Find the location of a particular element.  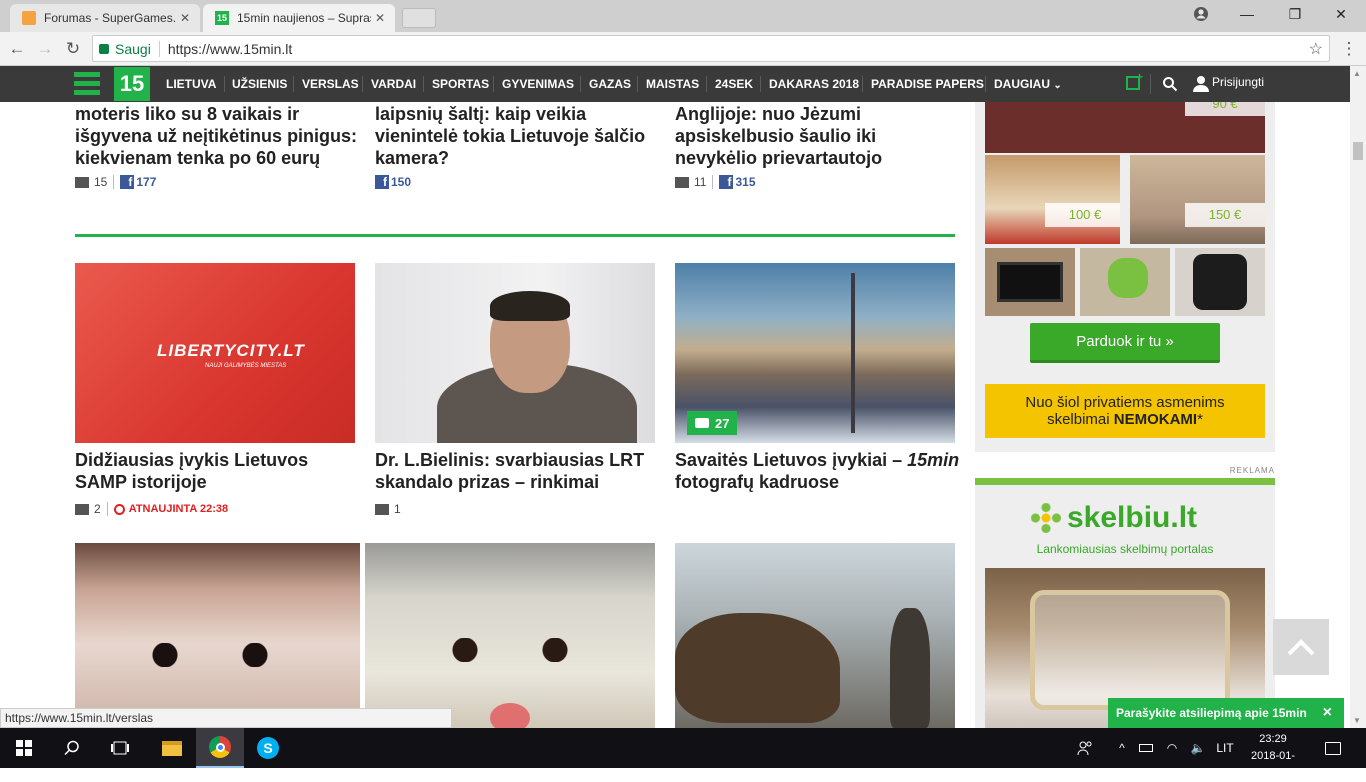

nav-dakaras: DAKARAS 2018 is located at coordinates (814, 84).